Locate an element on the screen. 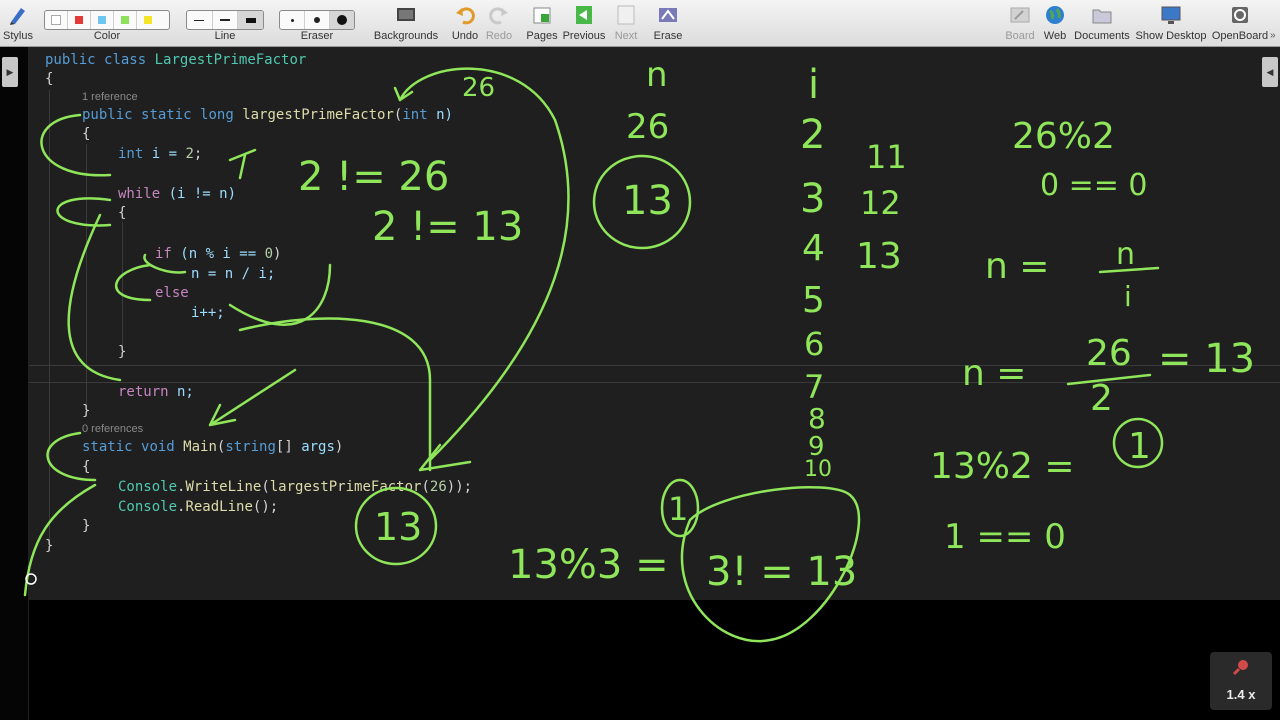 The image size is (1280, 720). code-else-line: else is located at coordinates (172, 293).